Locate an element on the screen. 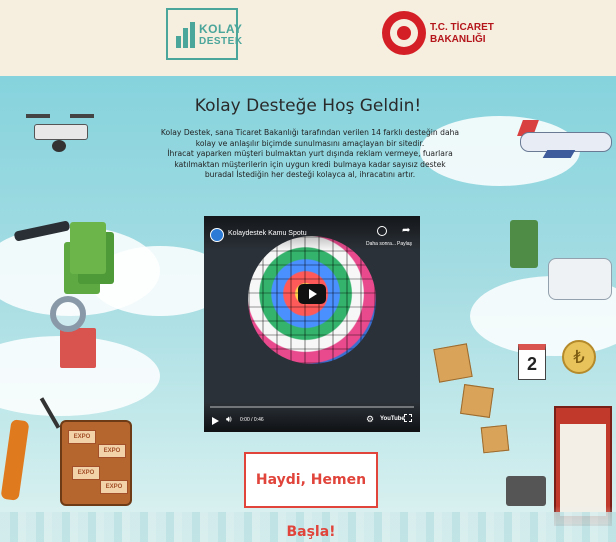  truck-cargo-icon is located at coordinates (583, 470).